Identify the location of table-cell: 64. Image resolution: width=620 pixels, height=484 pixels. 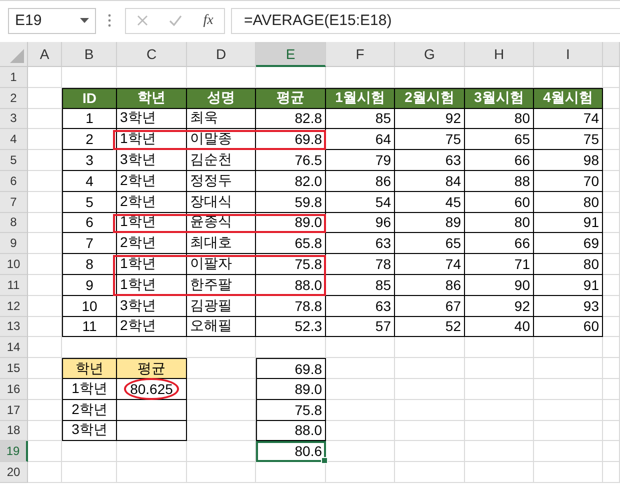
(360, 139).